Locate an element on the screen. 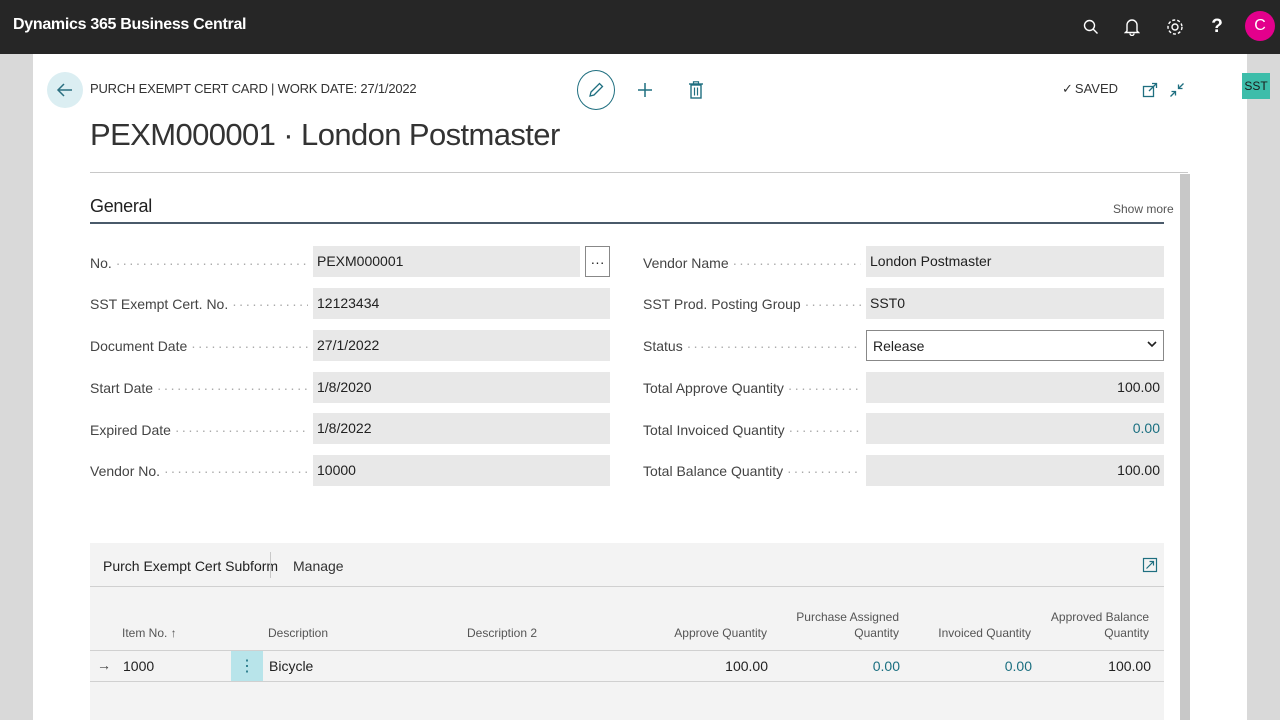 The width and height of the screenshot is (1280, 720). col-header-description: Description is located at coordinates (298, 633).